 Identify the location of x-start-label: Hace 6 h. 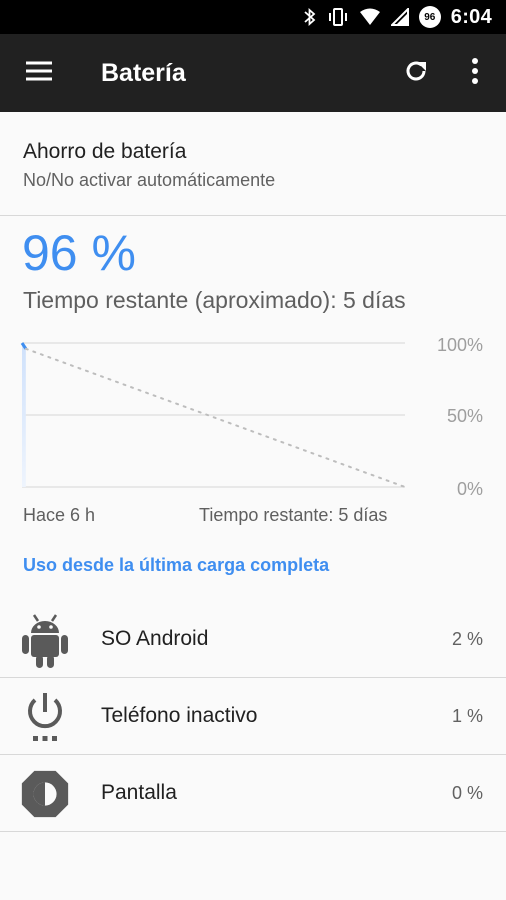
(59, 515).